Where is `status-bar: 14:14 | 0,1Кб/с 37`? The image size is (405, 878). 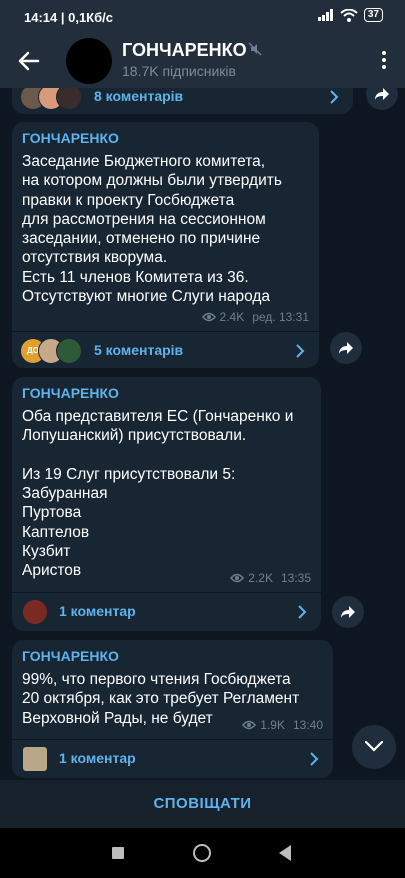 status-bar: 14:14 | 0,1Кб/с 37 is located at coordinates (202, 17).